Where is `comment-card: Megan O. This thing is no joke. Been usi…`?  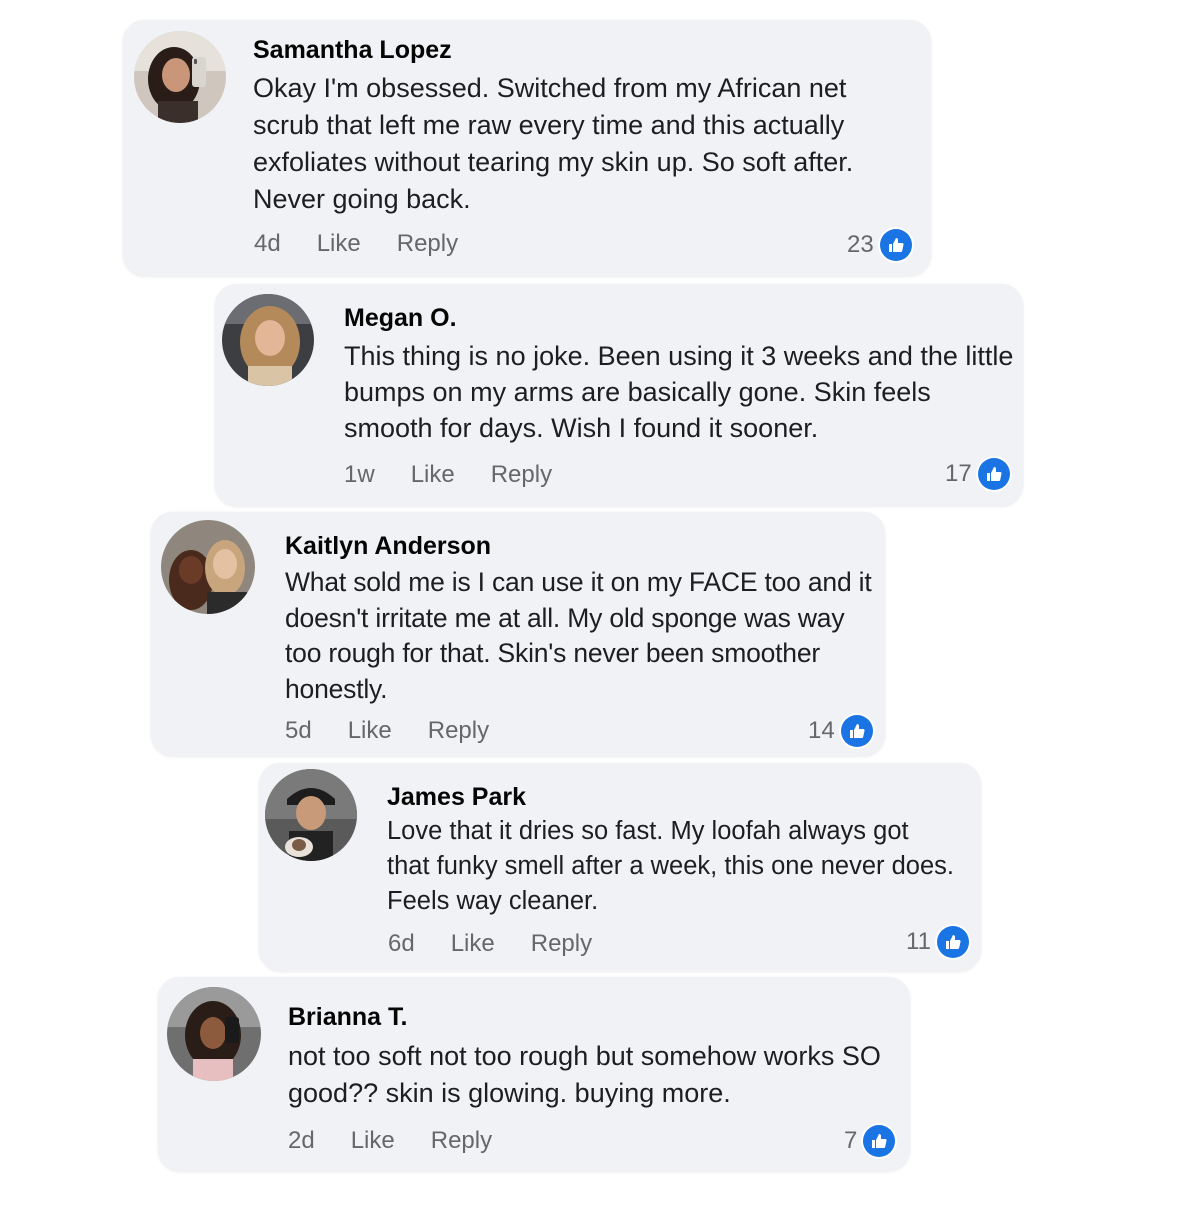
comment-card: Megan O. This thing is no joke. Been usi… is located at coordinates (619, 395).